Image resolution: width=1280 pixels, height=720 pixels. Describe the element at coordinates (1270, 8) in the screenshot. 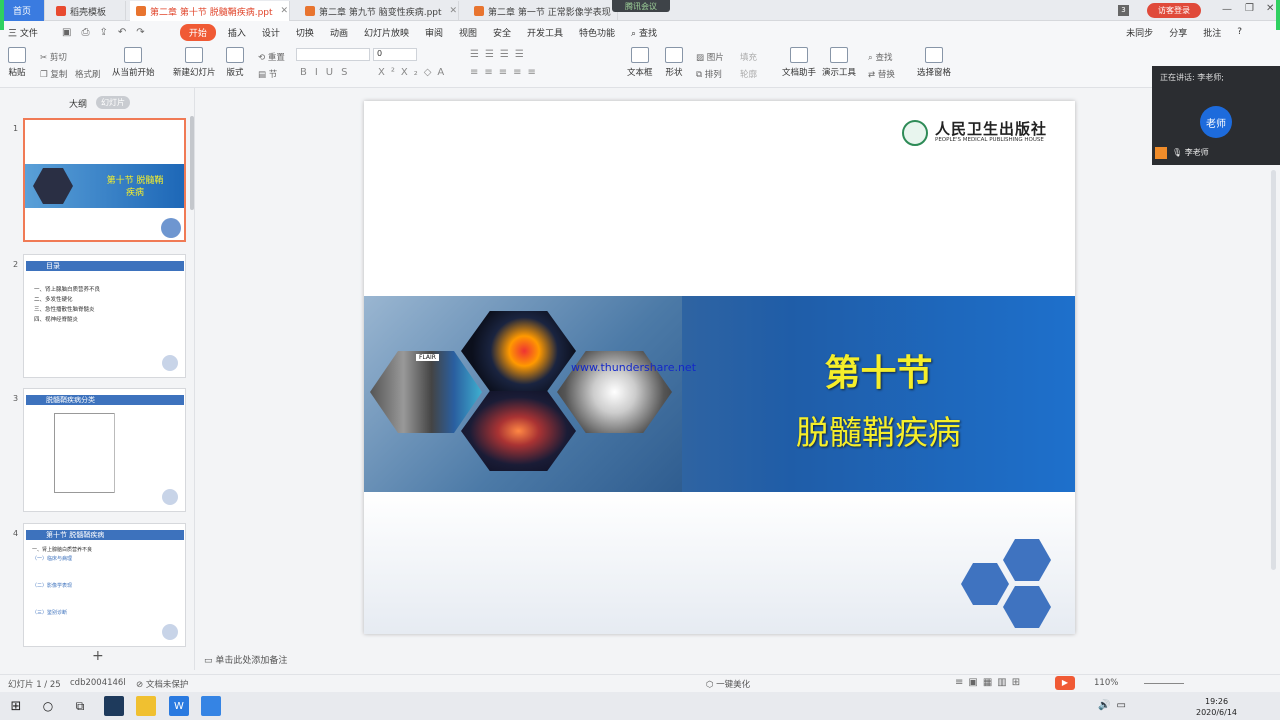

I see `close-window-icon: ✕` at that location.